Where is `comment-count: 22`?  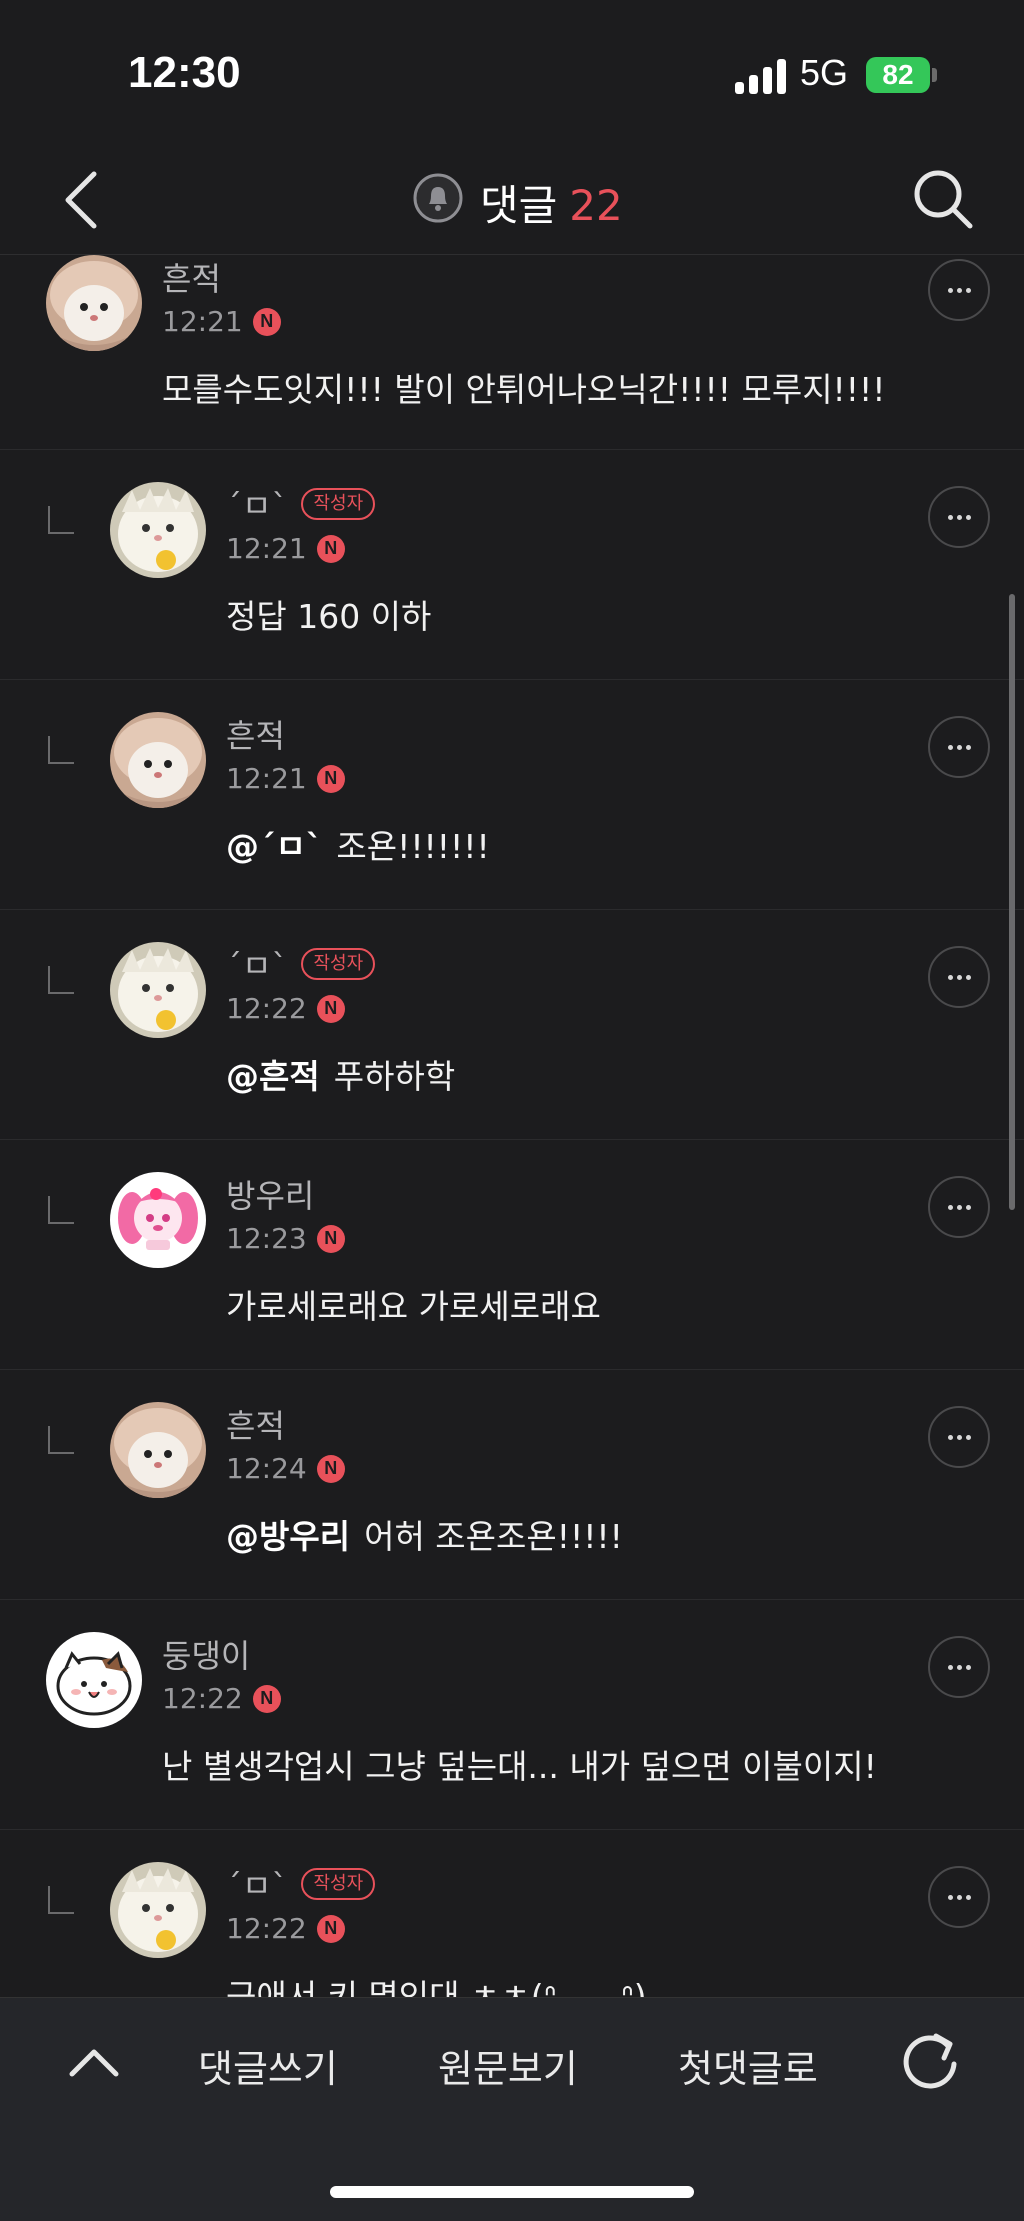 comment-count: 22 is located at coordinates (596, 205).